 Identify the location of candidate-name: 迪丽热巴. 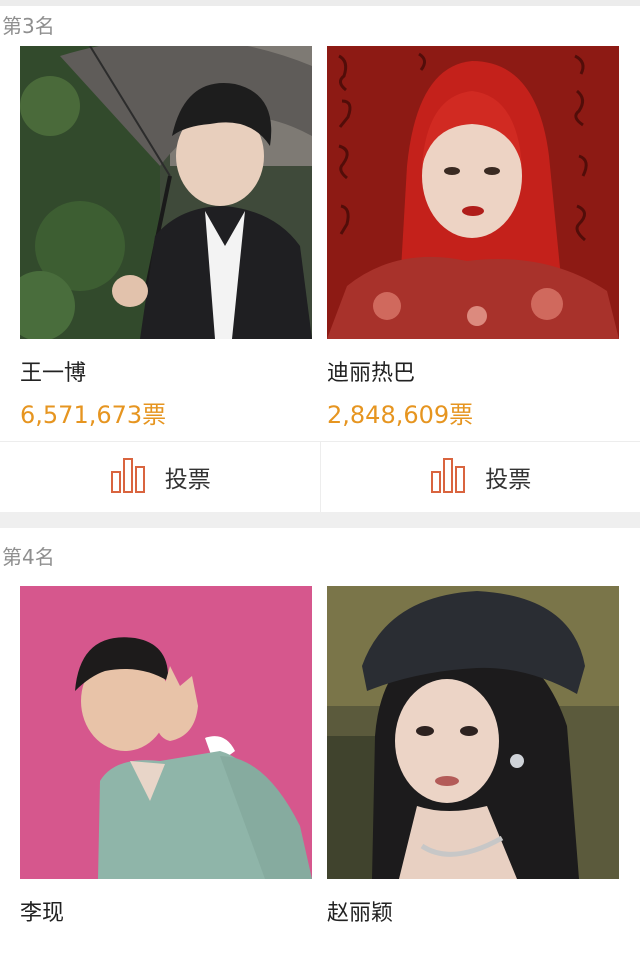
(371, 373).